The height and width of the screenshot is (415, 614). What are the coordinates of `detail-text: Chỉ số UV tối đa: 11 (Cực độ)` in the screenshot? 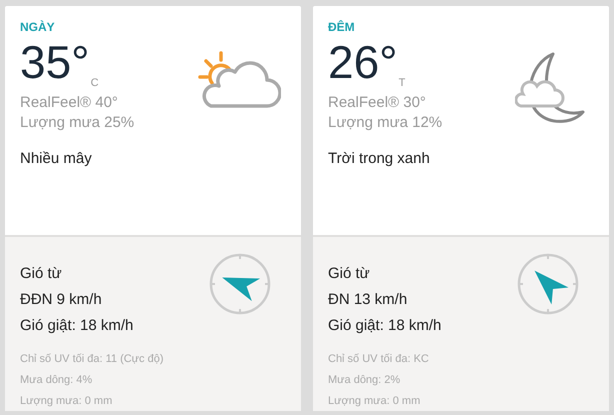 It's located at (92, 359).